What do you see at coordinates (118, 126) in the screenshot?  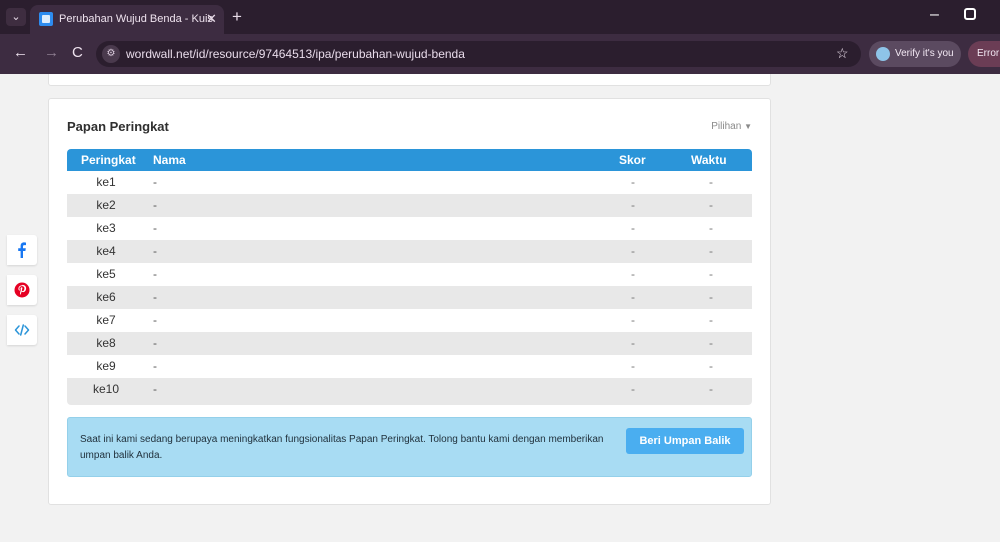 I see `leaderboard-title: Papan Peringkat` at bounding box center [118, 126].